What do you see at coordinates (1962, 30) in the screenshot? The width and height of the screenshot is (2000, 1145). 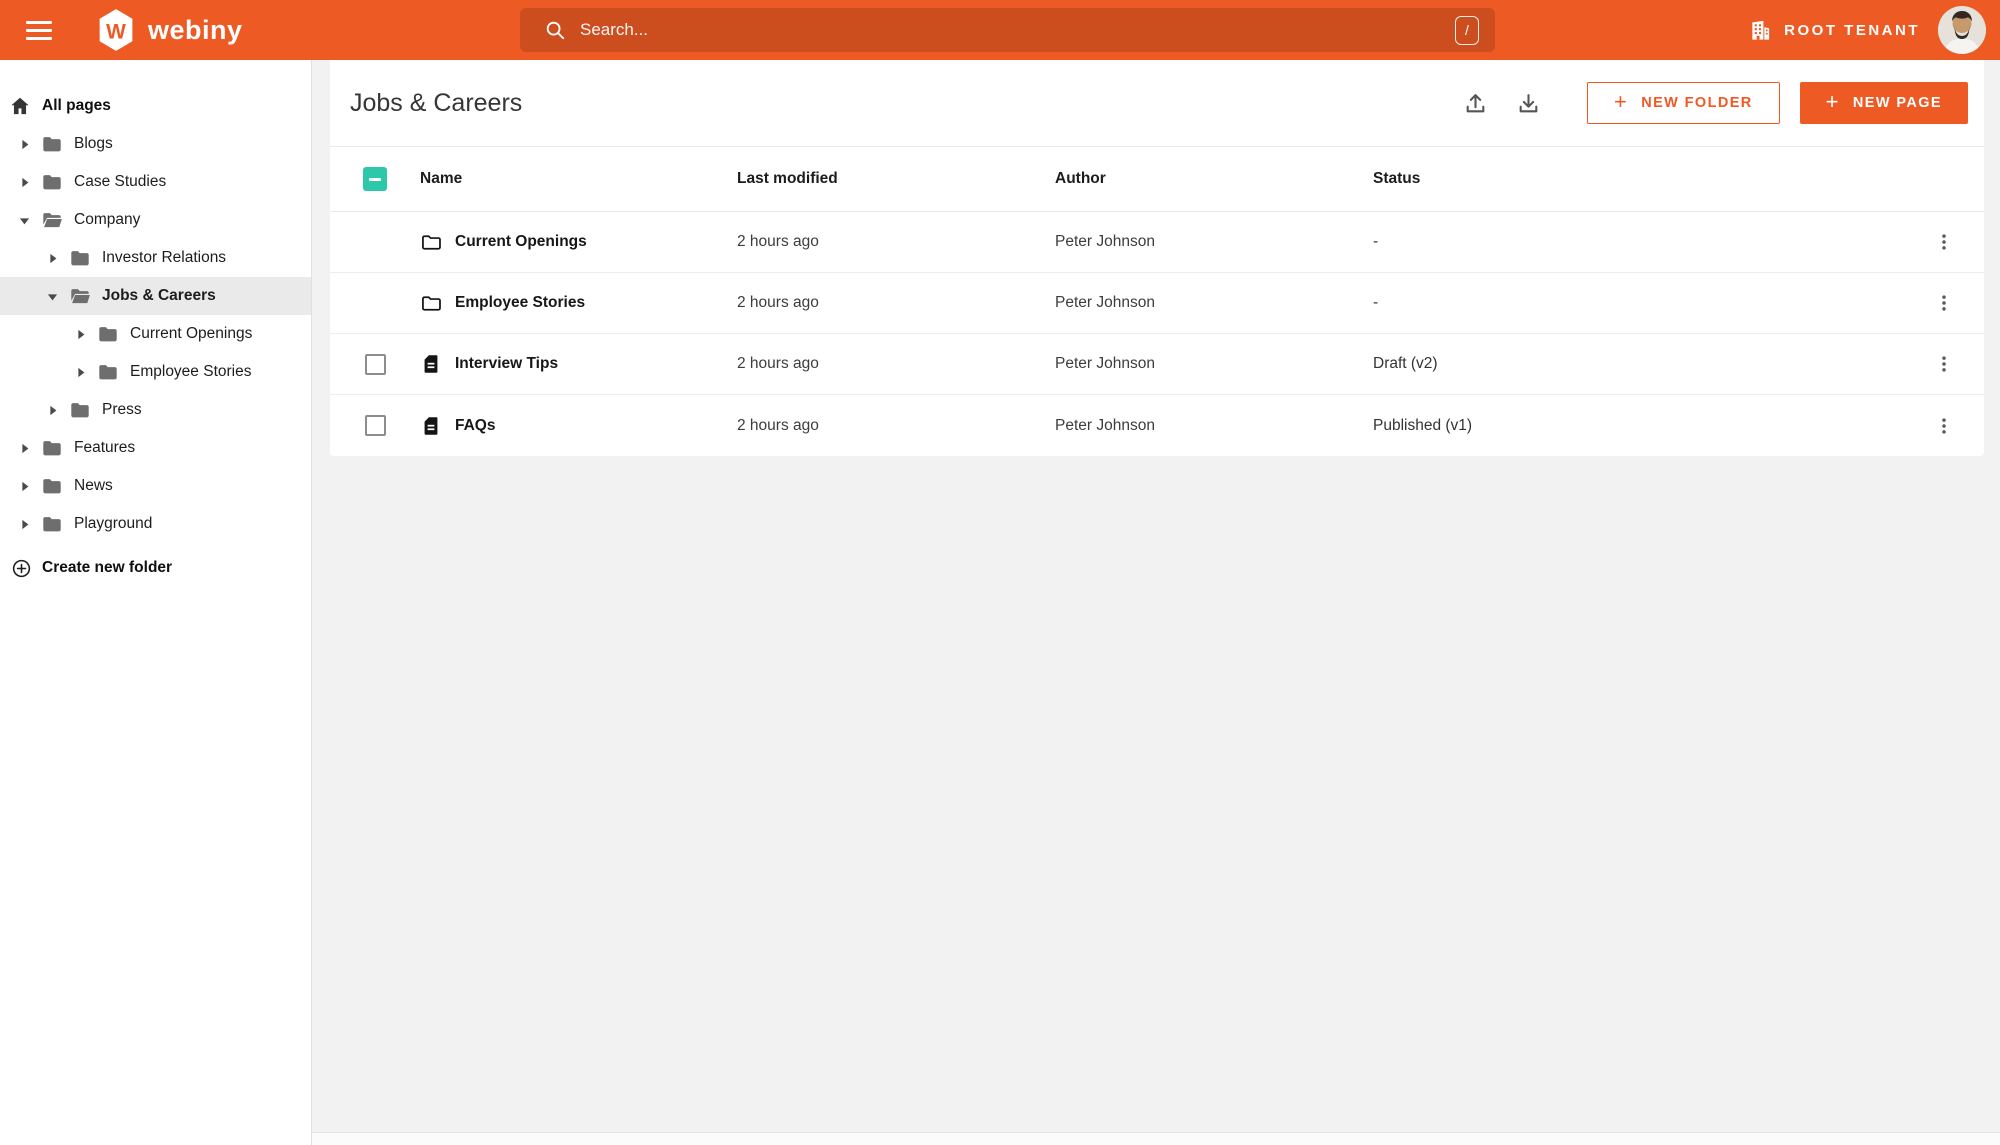 I see `user-avatar` at bounding box center [1962, 30].